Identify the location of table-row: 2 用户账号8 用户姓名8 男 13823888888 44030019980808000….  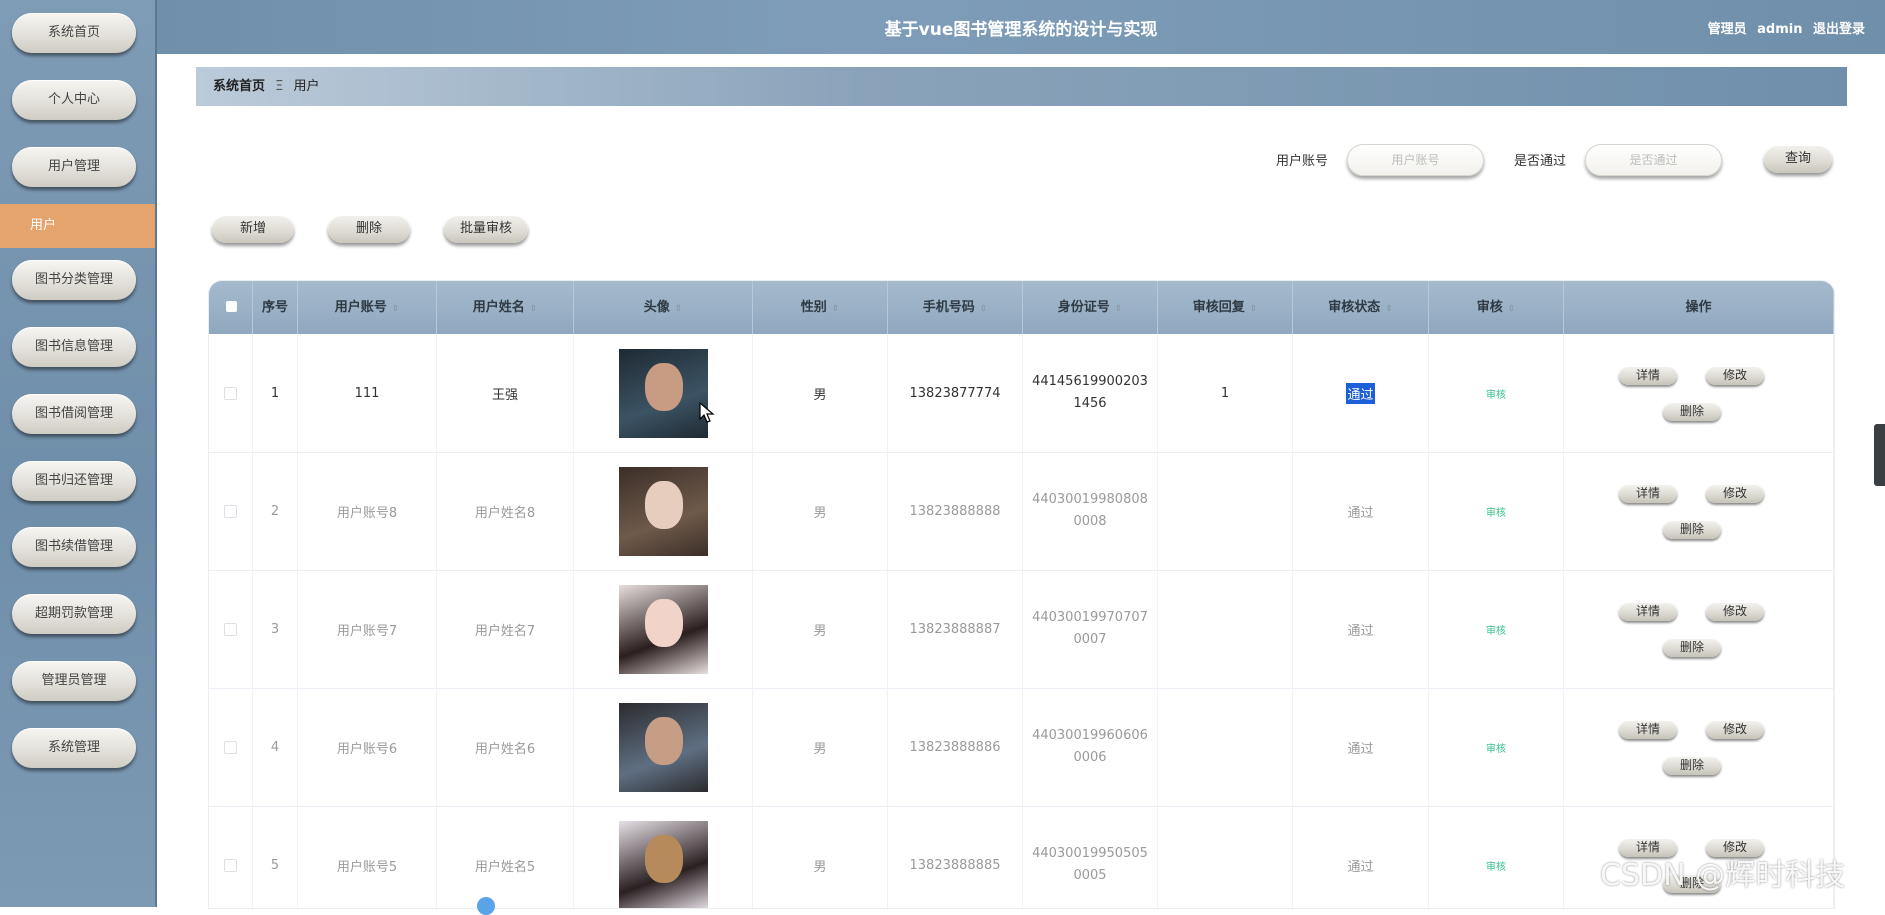
(1021, 511).